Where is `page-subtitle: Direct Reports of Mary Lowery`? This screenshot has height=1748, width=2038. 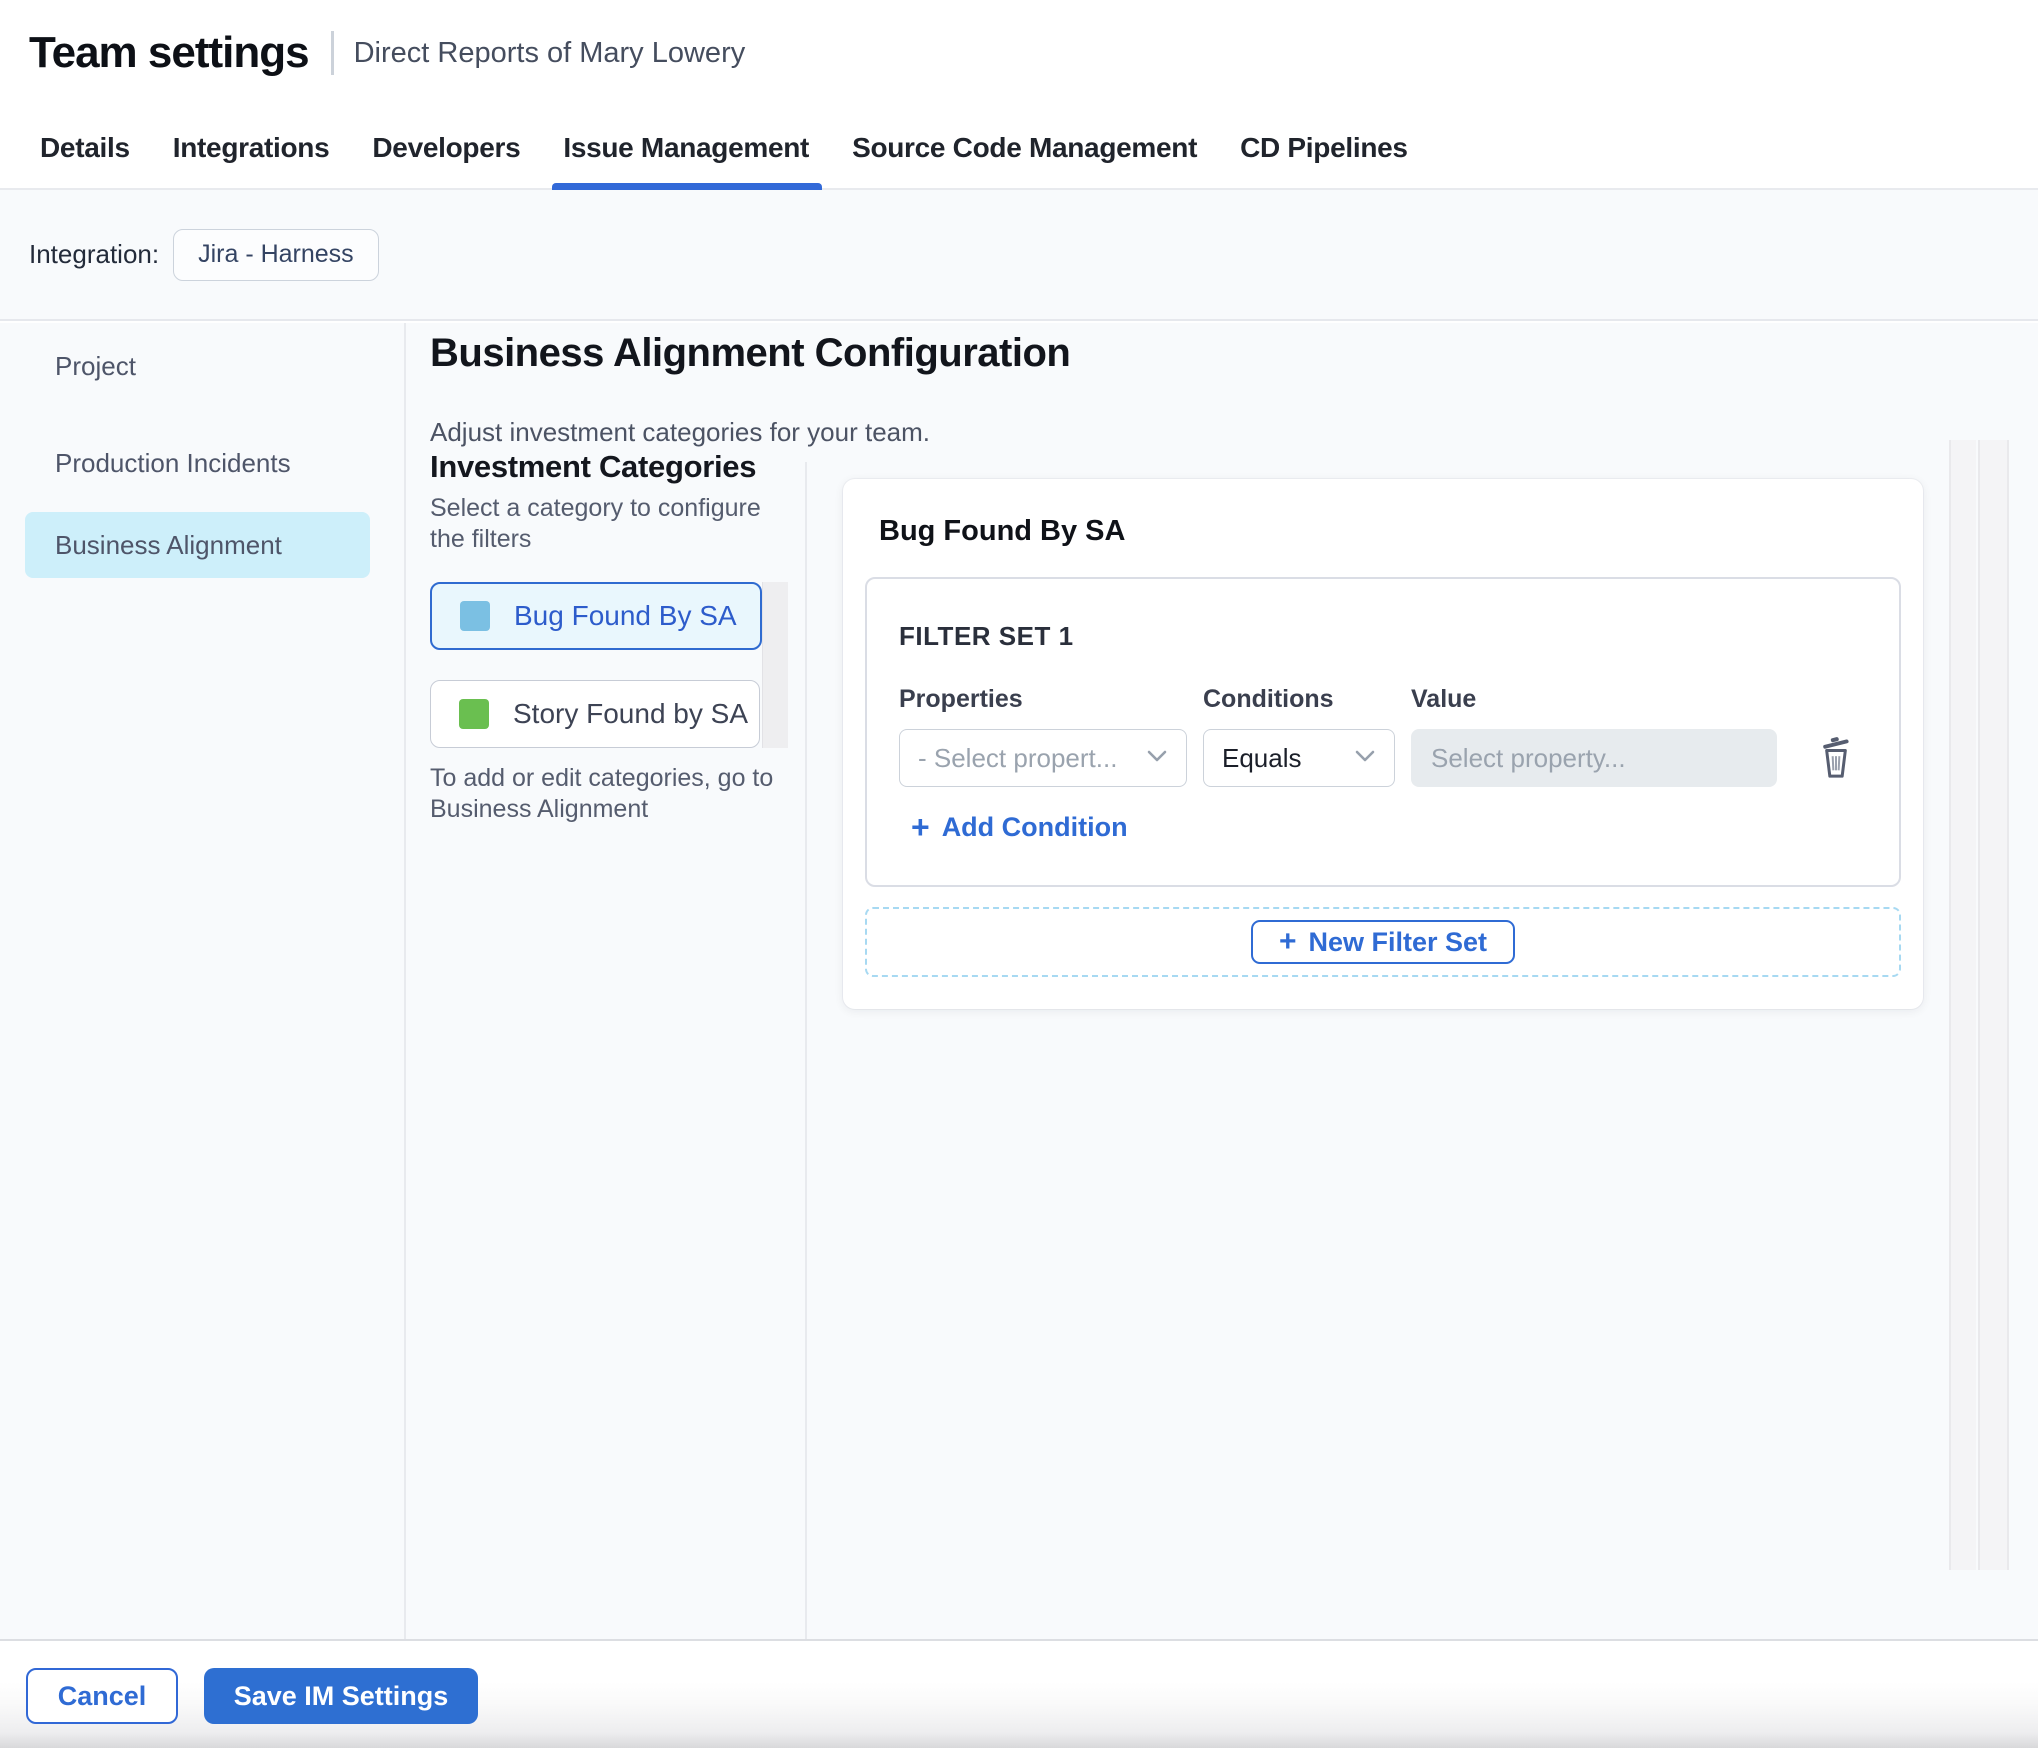 page-subtitle: Direct Reports of Mary Lowery is located at coordinates (549, 52).